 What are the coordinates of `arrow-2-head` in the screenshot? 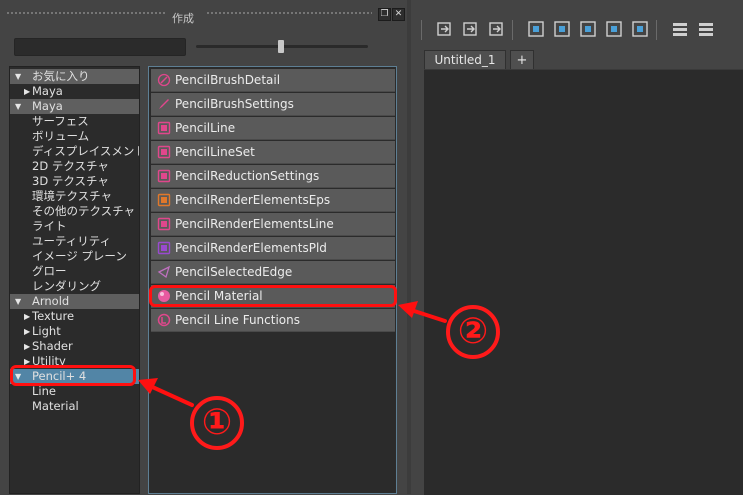 It's located at (408, 309).